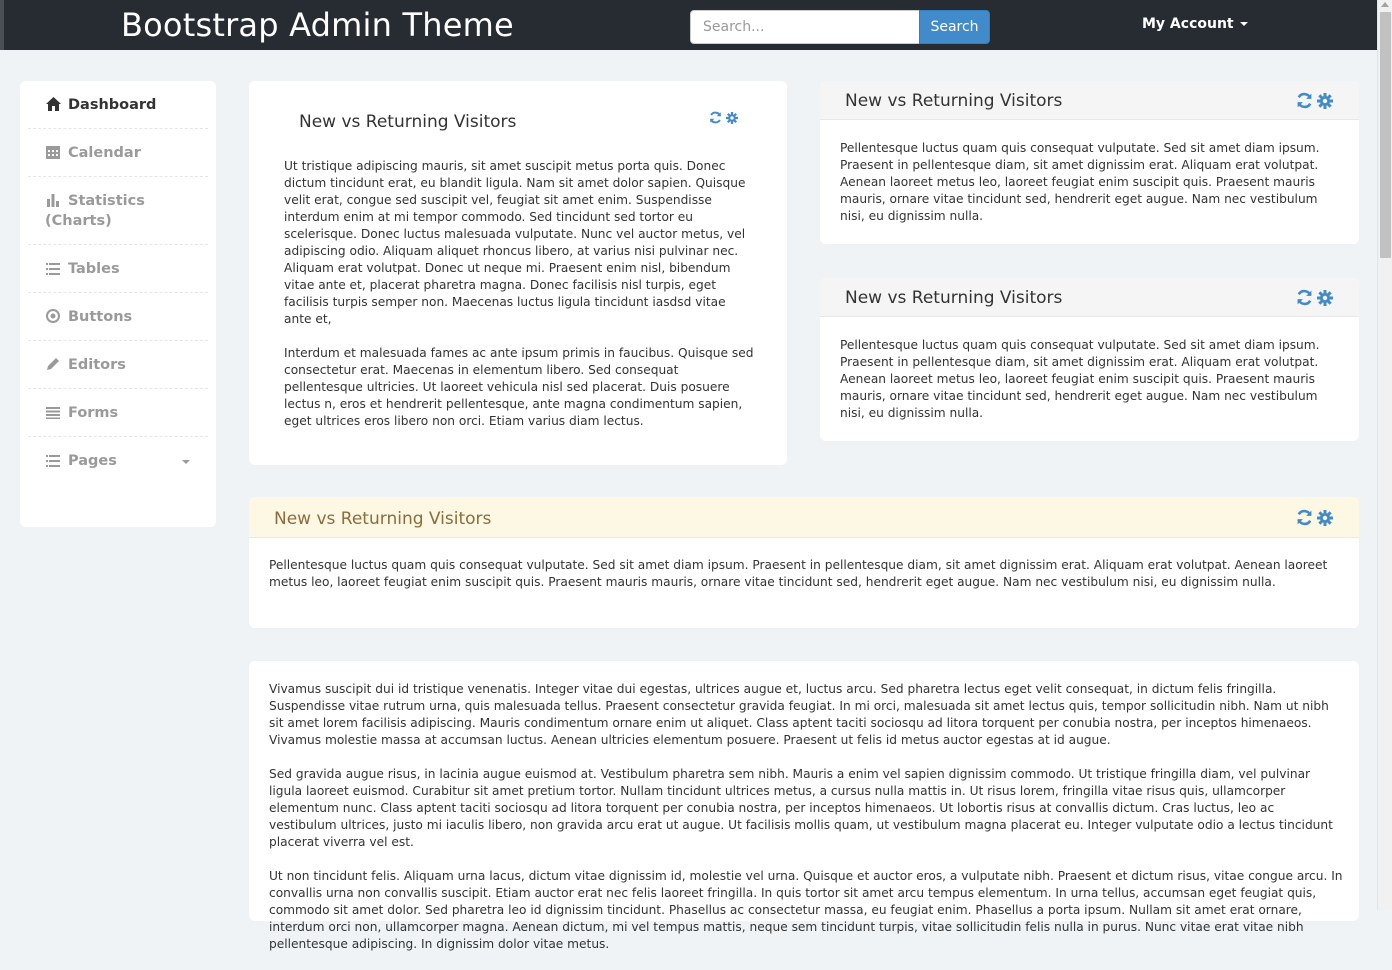  Describe the element at coordinates (94, 269) in the screenshot. I see `sidebar-item-label: Tables` at that location.